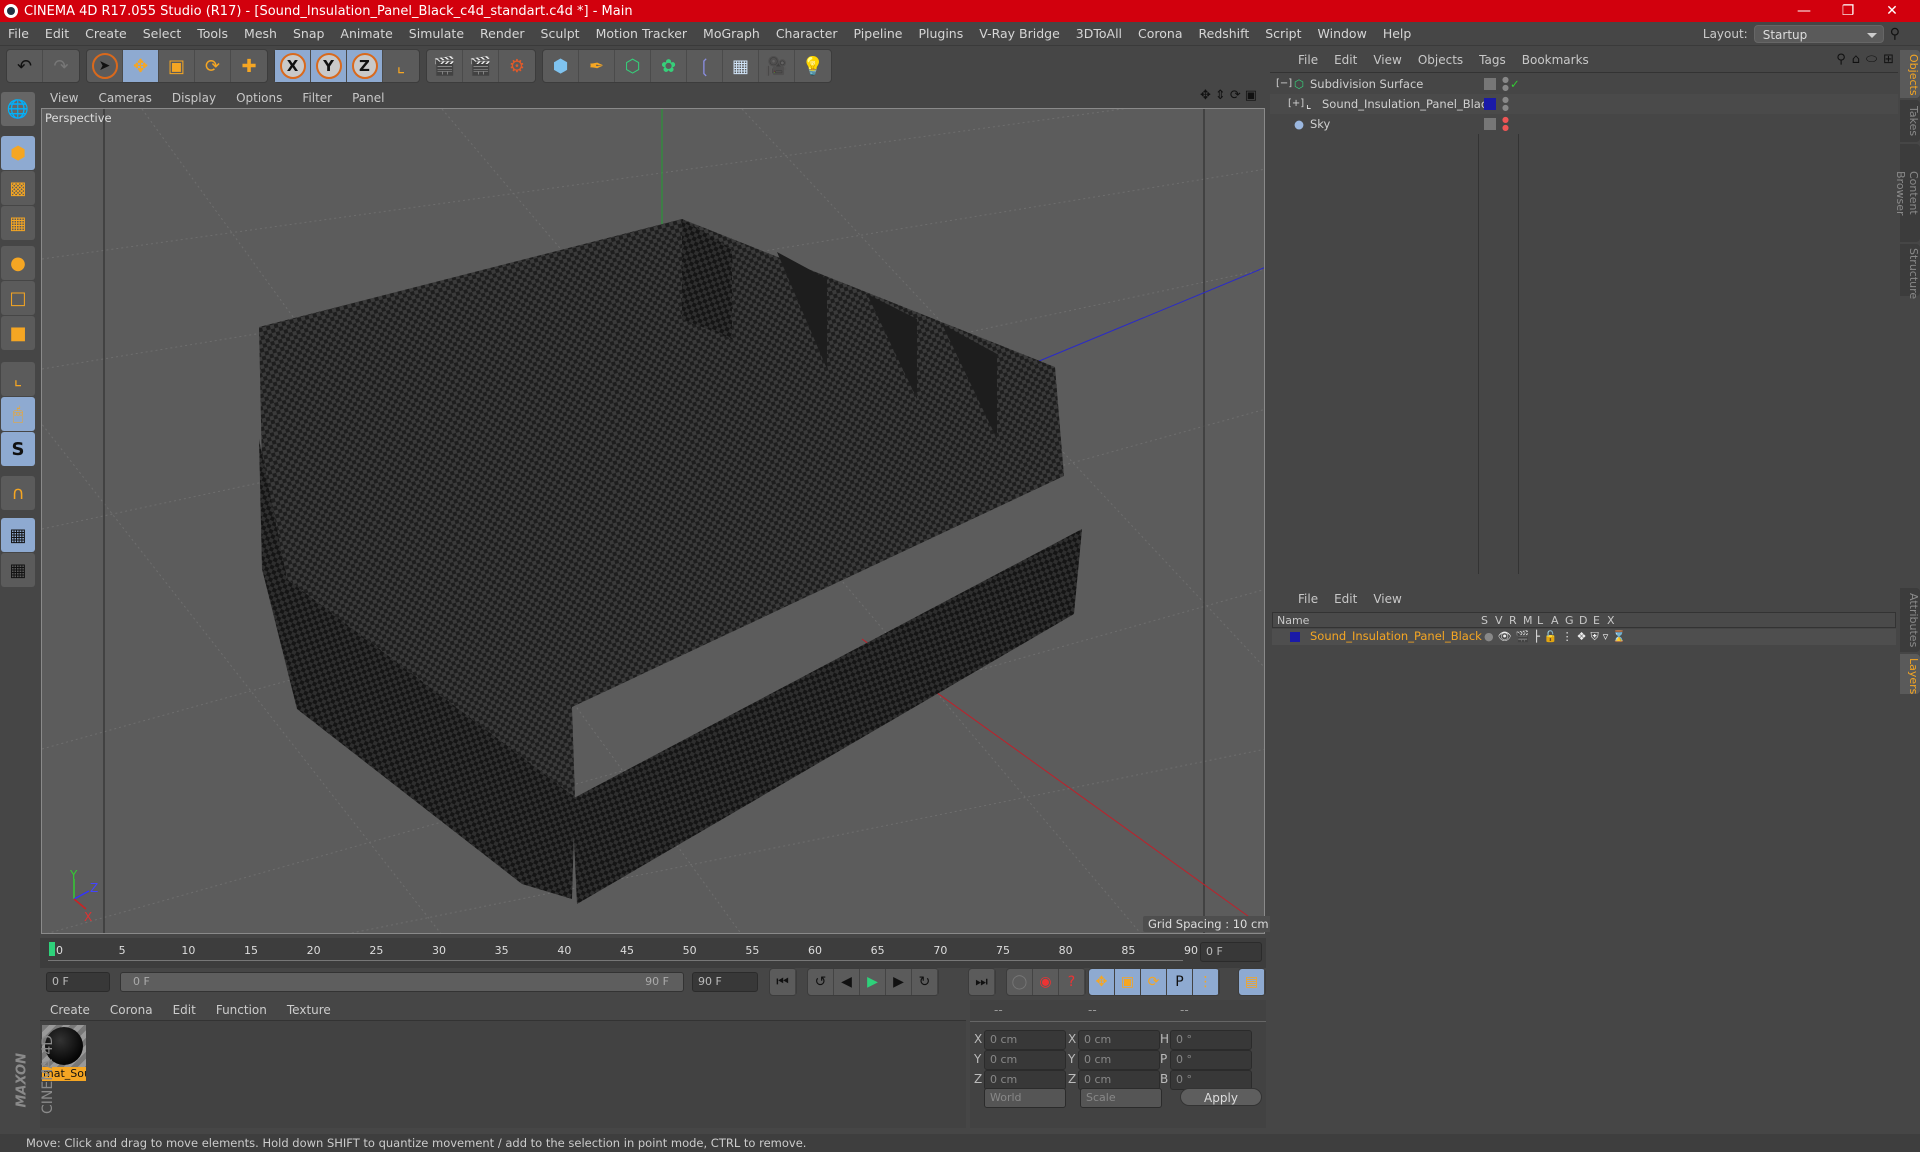  What do you see at coordinates (873, 982) in the screenshot?
I see `play-icon: ▶` at bounding box center [873, 982].